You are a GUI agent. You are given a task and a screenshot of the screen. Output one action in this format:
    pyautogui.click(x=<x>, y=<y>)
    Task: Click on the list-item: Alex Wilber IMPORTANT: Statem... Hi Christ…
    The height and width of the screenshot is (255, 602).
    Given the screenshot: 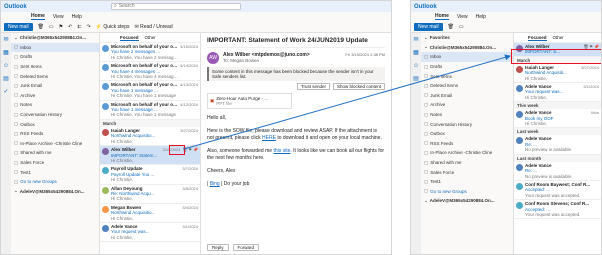 What is the action you would take?
    pyautogui.click(x=150, y=156)
    